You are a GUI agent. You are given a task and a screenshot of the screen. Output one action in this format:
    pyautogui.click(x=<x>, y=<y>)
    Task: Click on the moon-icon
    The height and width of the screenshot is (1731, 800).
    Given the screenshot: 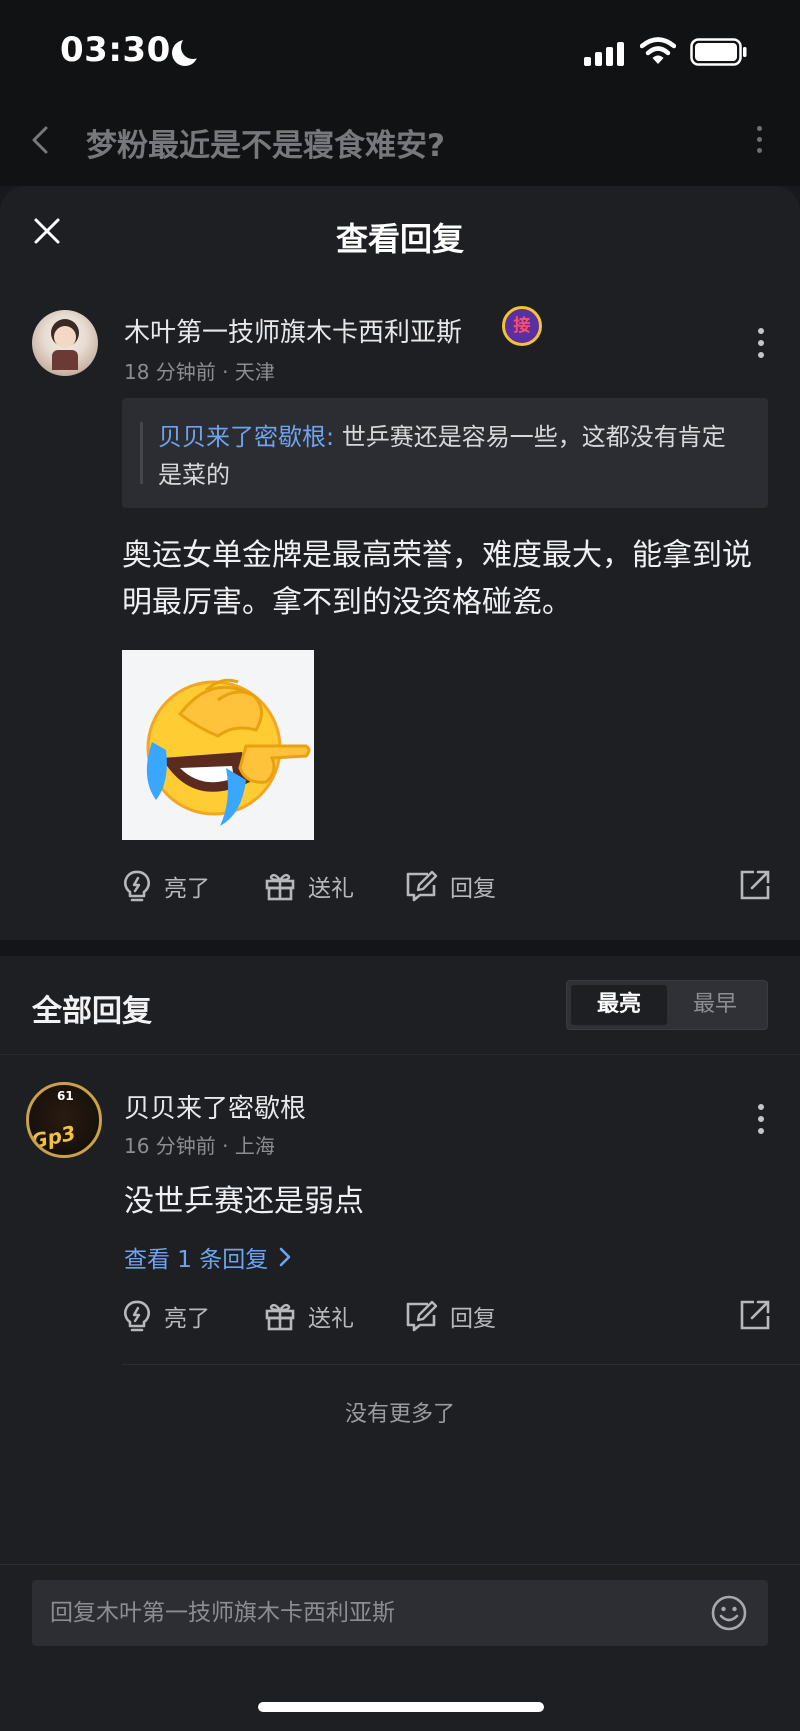 What is the action you would take?
    pyautogui.click(x=188, y=50)
    